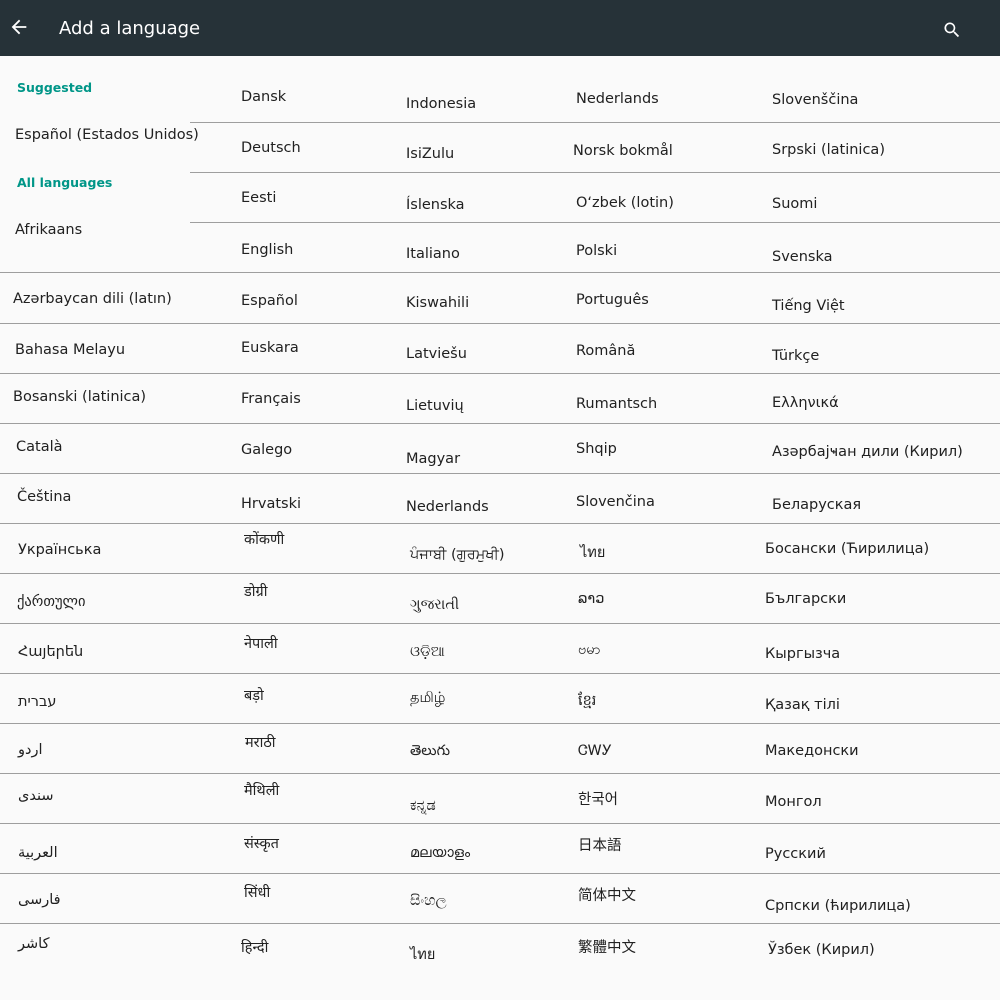  Describe the element at coordinates (433, 459) in the screenshot. I see `language-item: Magyar` at that location.